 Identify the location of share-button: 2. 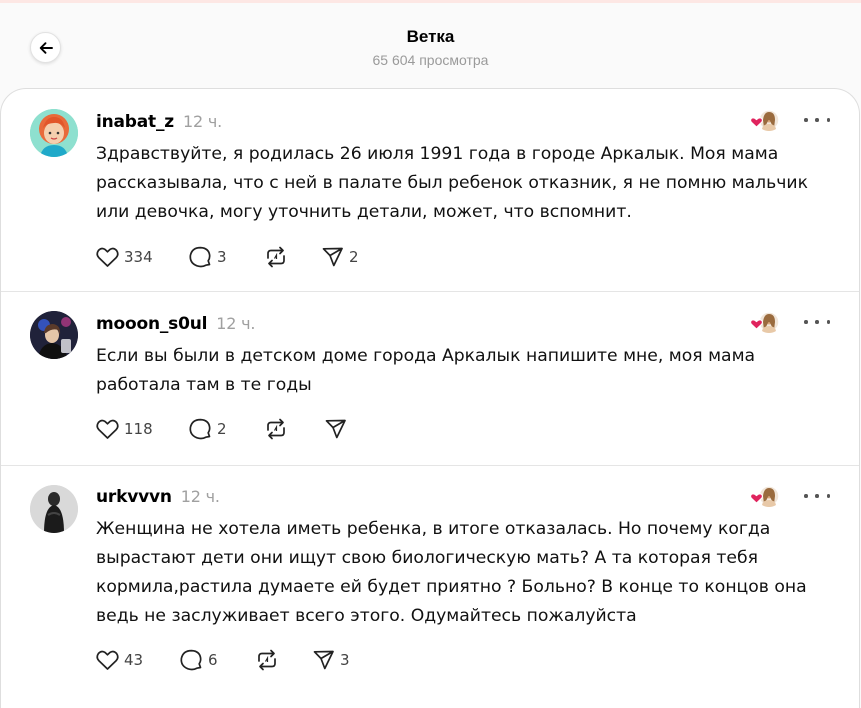
(340, 257).